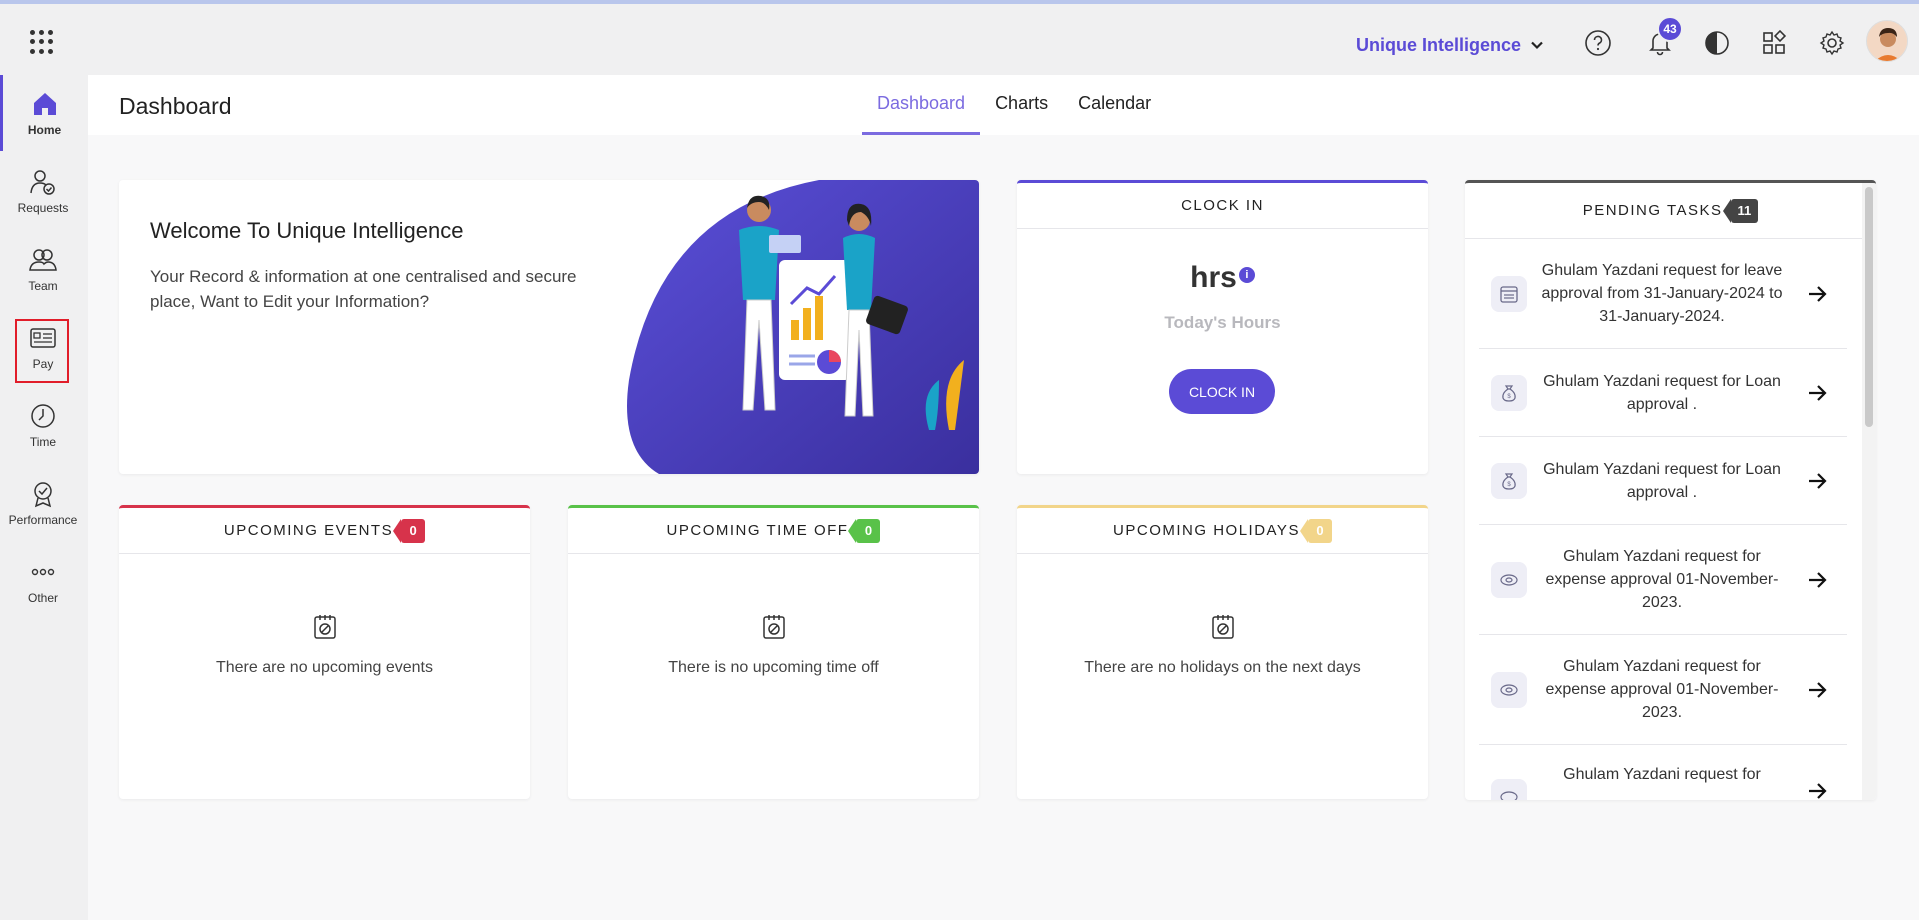  What do you see at coordinates (1869, 491) in the screenshot?
I see `pending-tasks-scrollbar` at bounding box center [1869, 491].